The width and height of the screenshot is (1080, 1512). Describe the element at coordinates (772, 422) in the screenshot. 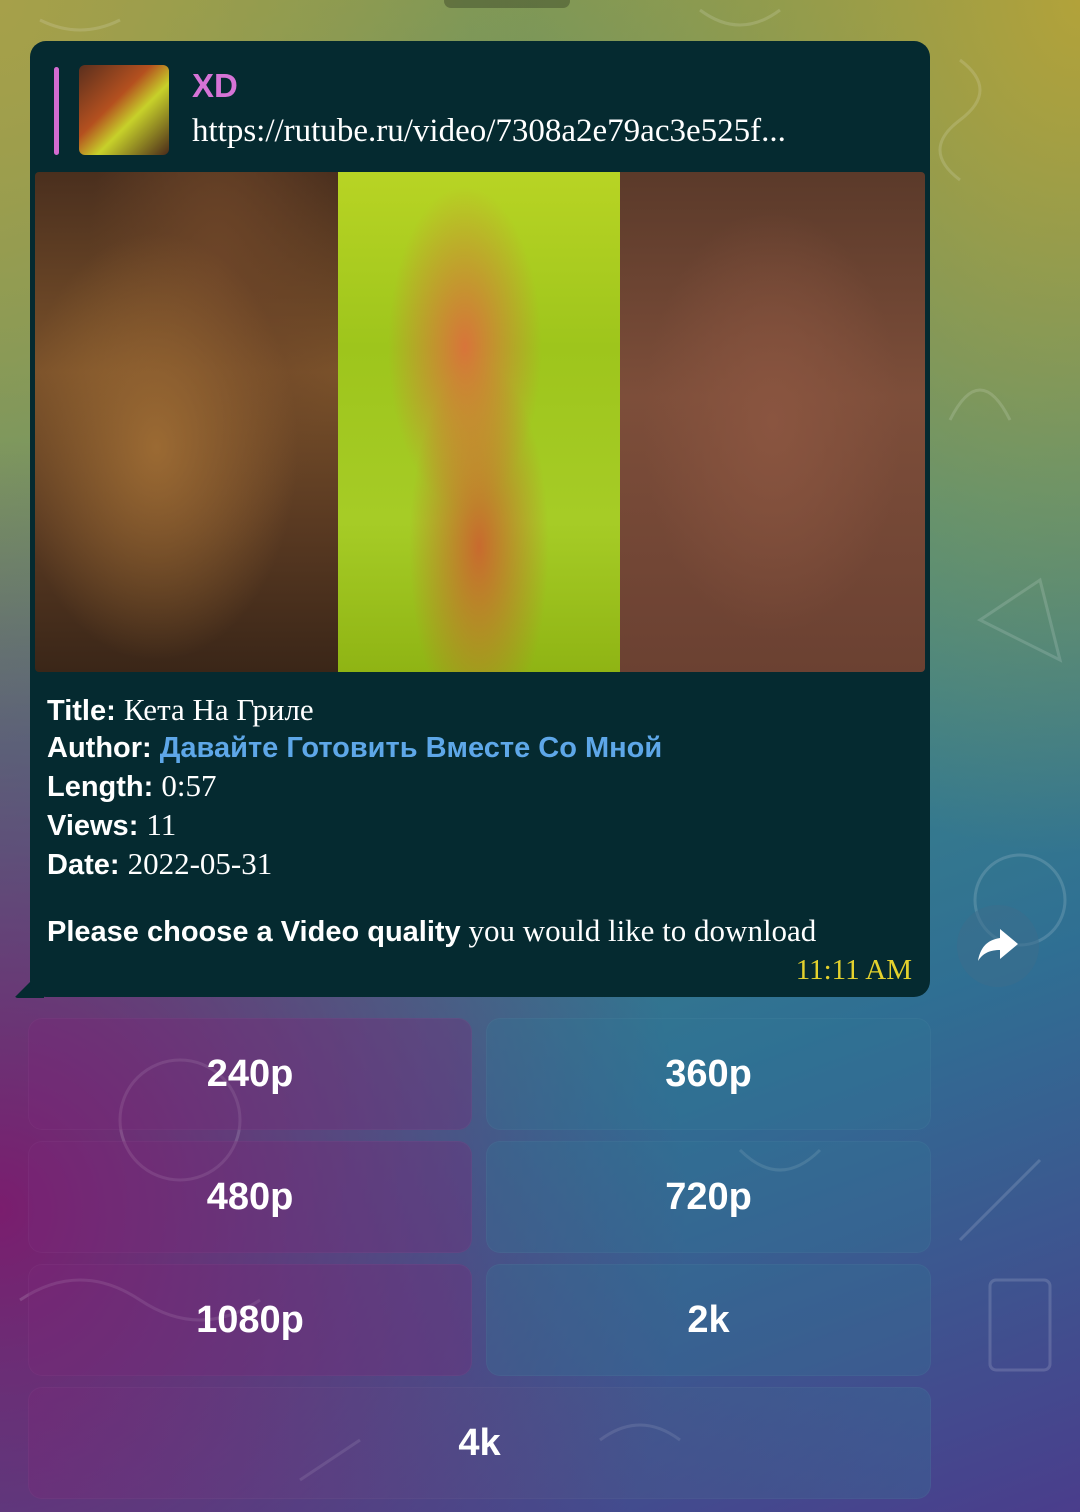

I see `video-thumbnail-panel-right` at that location.